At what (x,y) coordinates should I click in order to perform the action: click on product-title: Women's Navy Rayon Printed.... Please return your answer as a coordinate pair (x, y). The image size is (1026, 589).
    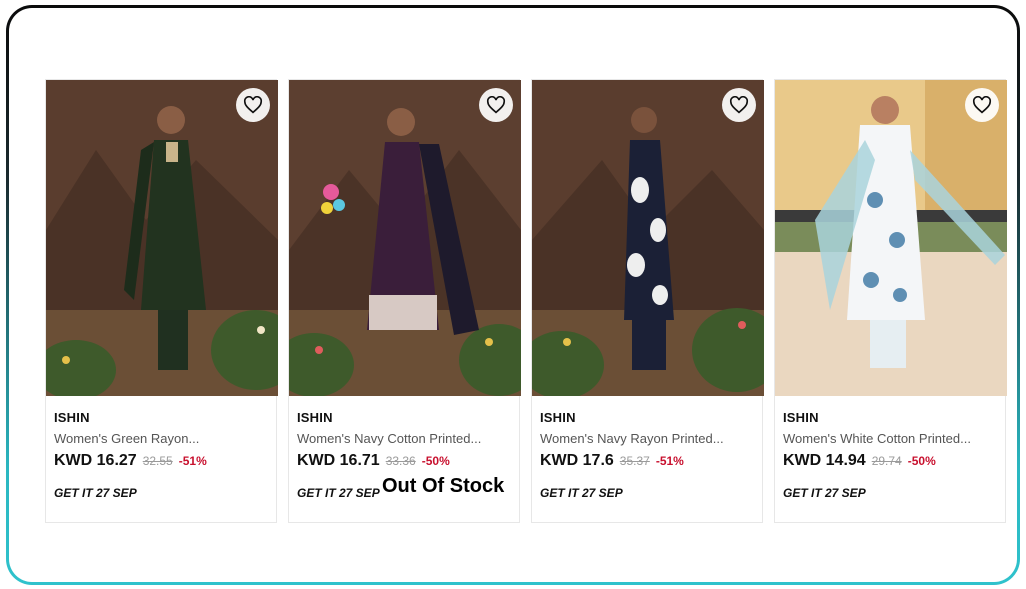
    Looking at the image, I should click on (647, 438).